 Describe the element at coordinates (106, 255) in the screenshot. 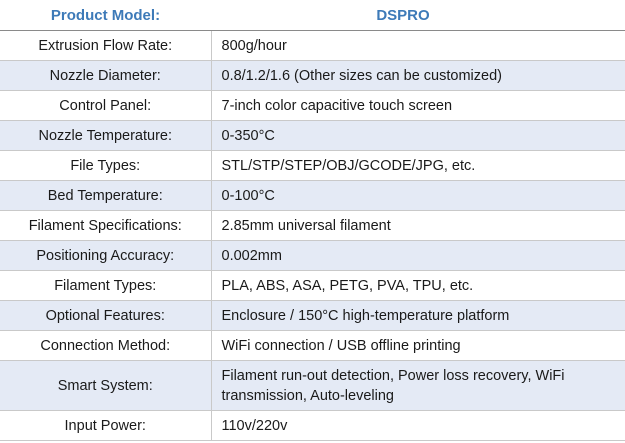

I see `spec-label: Positioning Accuracy:` at that location.